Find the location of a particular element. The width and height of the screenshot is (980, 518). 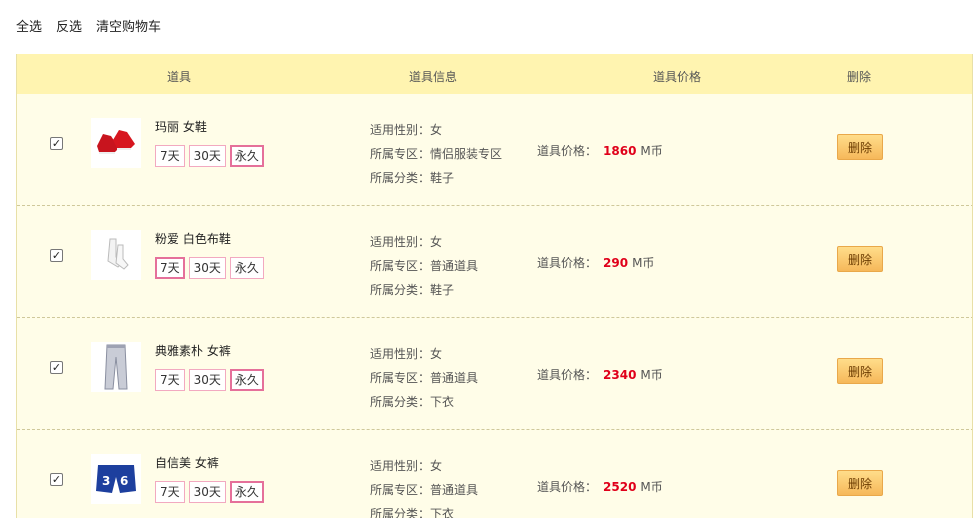

item-price: 道具价格： 290 M币 is located at coordinates (595, 262).